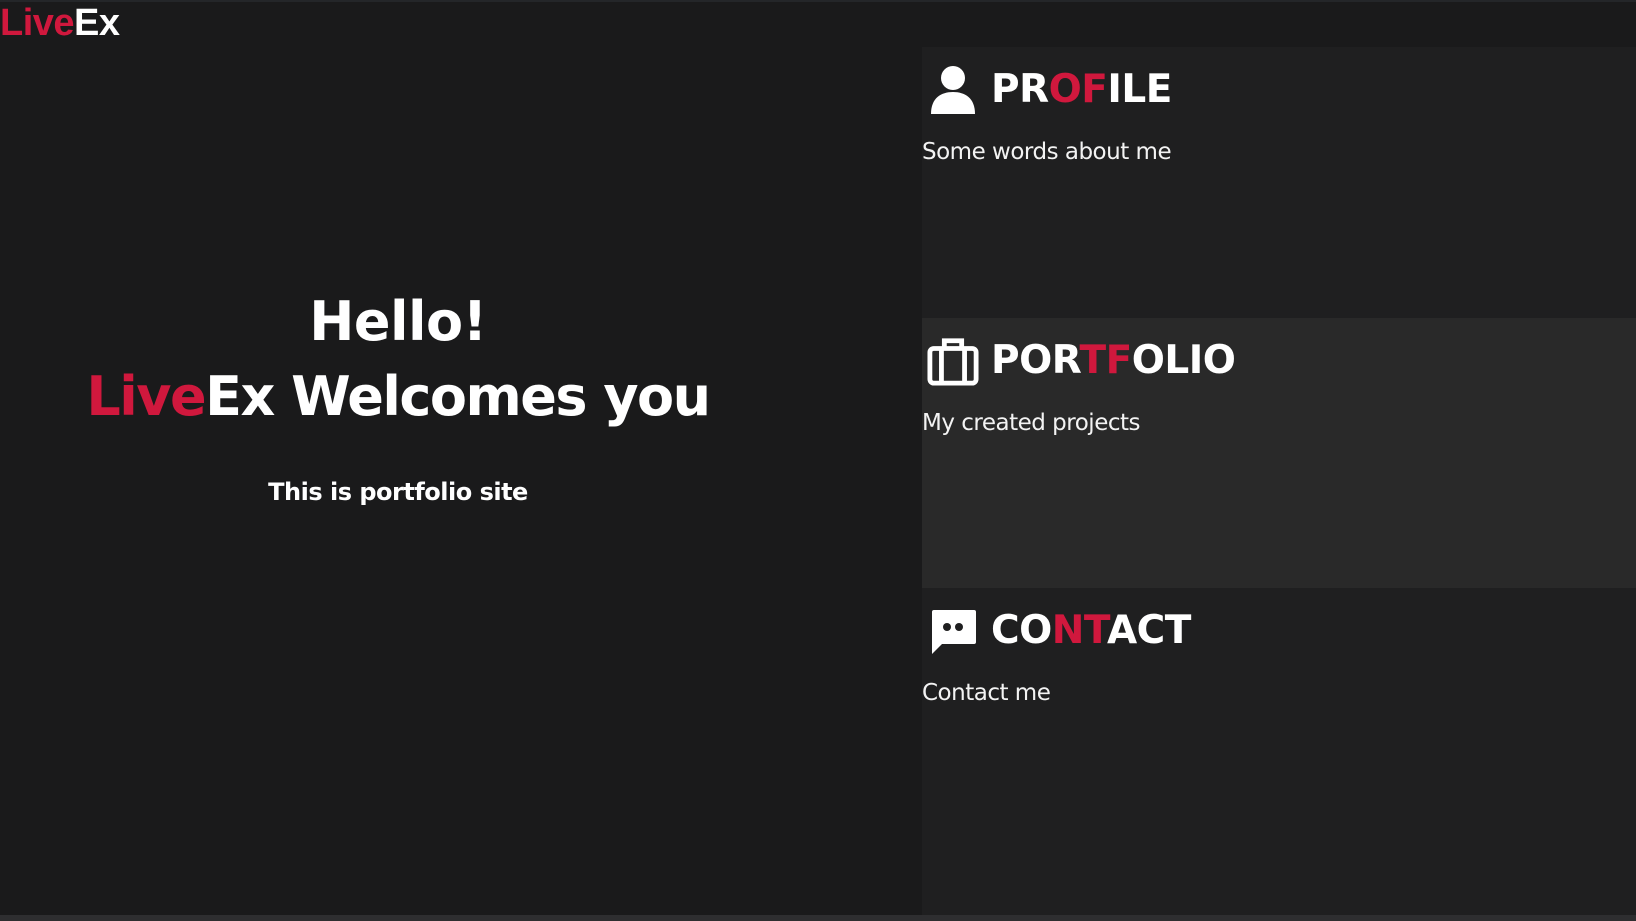 The image size is (1636, 921). I want to click on contact-panel-header: CONTACT, so click(1059, 631).